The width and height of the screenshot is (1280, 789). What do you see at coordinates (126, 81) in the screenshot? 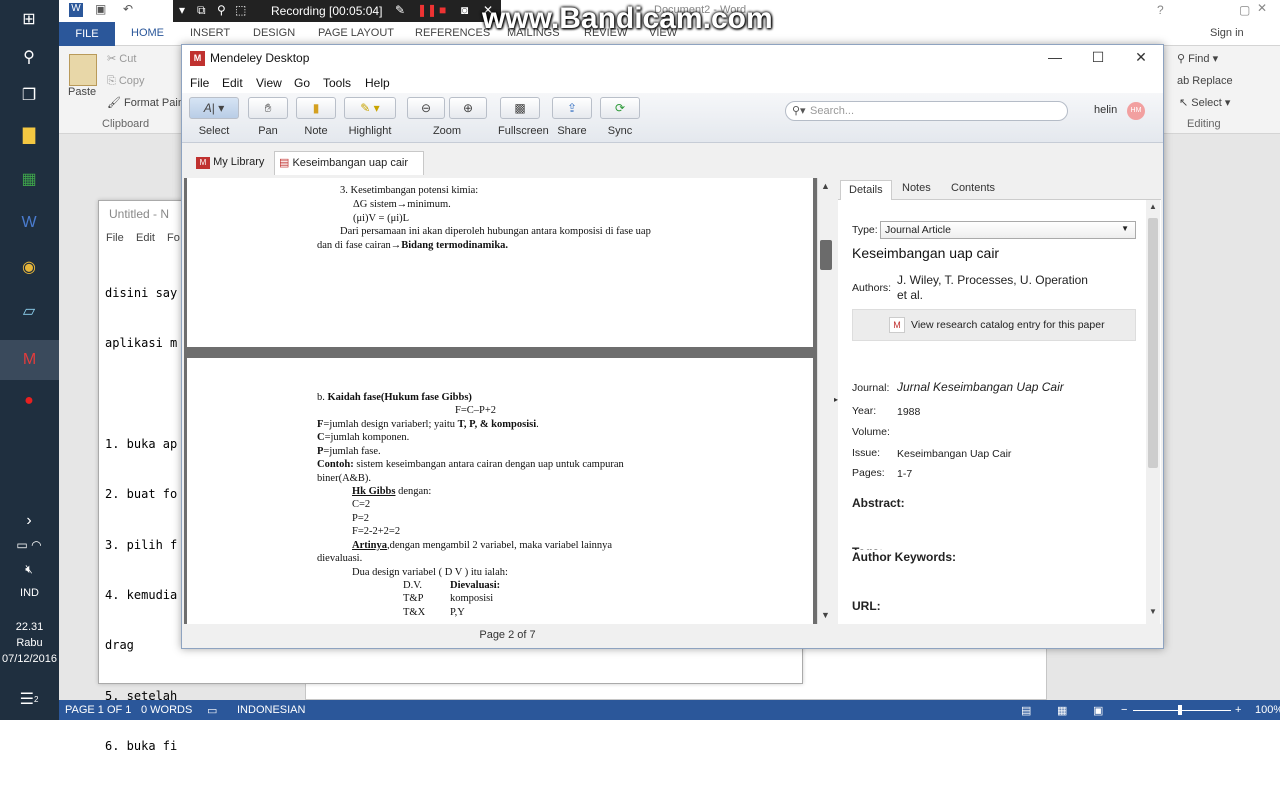
I see `copy-button: ⎘ Copy` at bounding box center [126, 81].